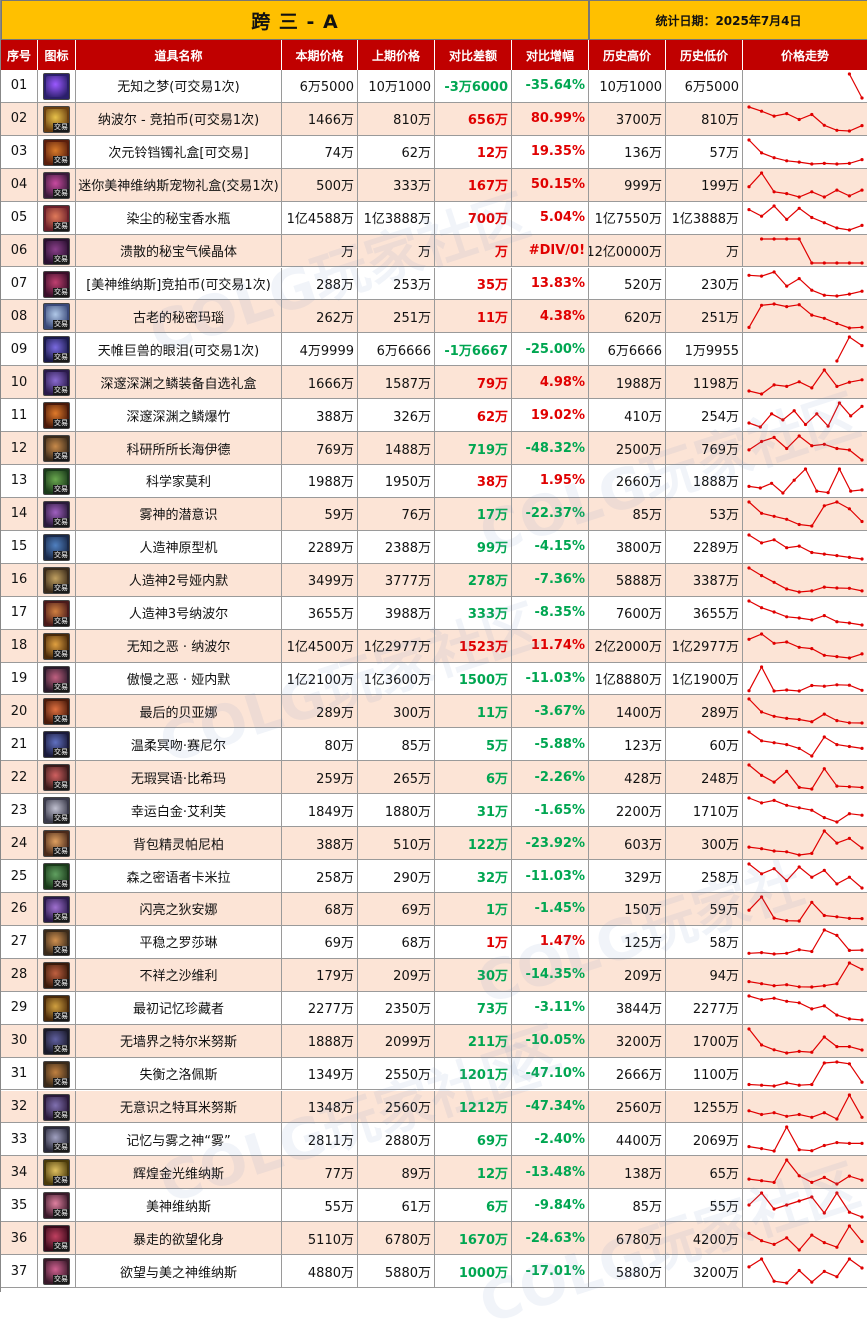 This screenshot has width=867, height=1340. I want to click on col-previous-price: 6780万, so click(396, 1238).